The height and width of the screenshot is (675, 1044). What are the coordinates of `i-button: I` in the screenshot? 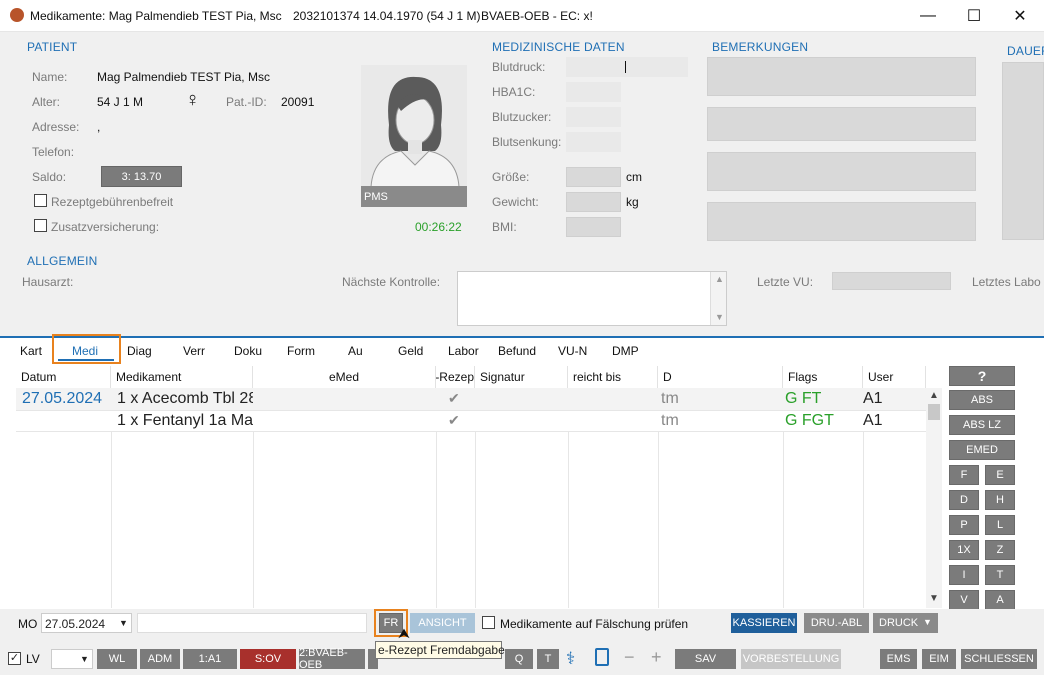 It's located at (964, 575).